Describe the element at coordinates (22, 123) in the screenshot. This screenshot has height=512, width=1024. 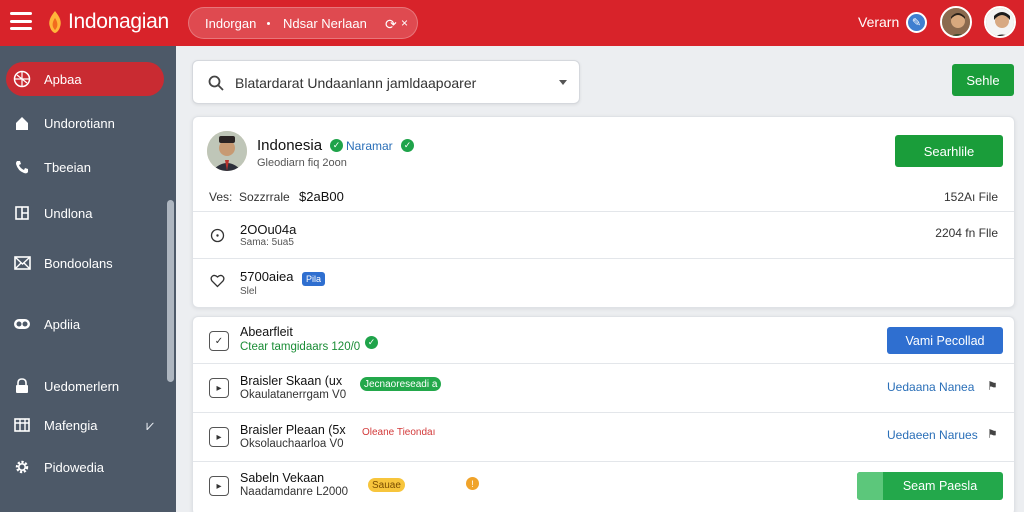
I see `home-icon` at that location.